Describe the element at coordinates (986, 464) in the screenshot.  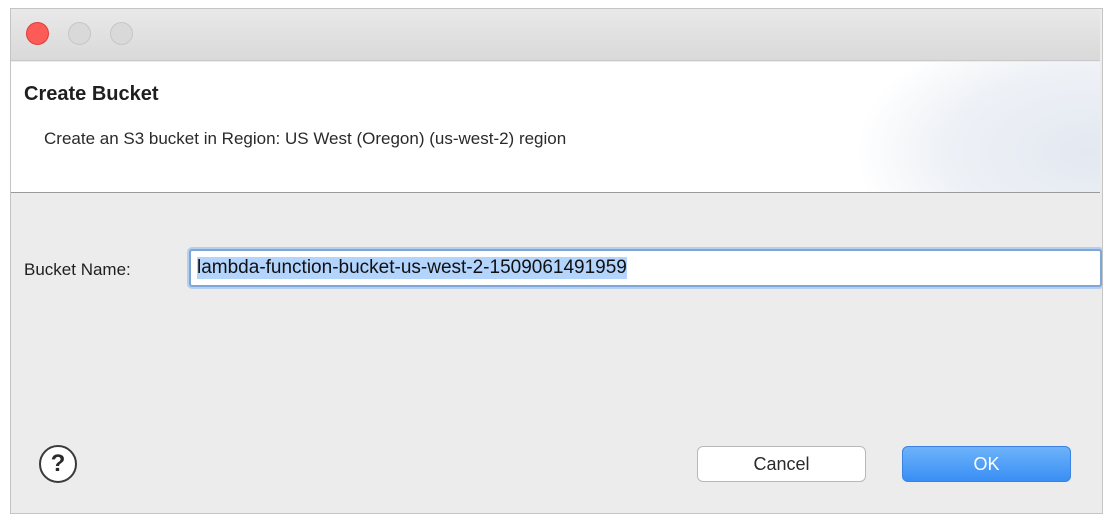
I see `ok-button: OK` at that location.